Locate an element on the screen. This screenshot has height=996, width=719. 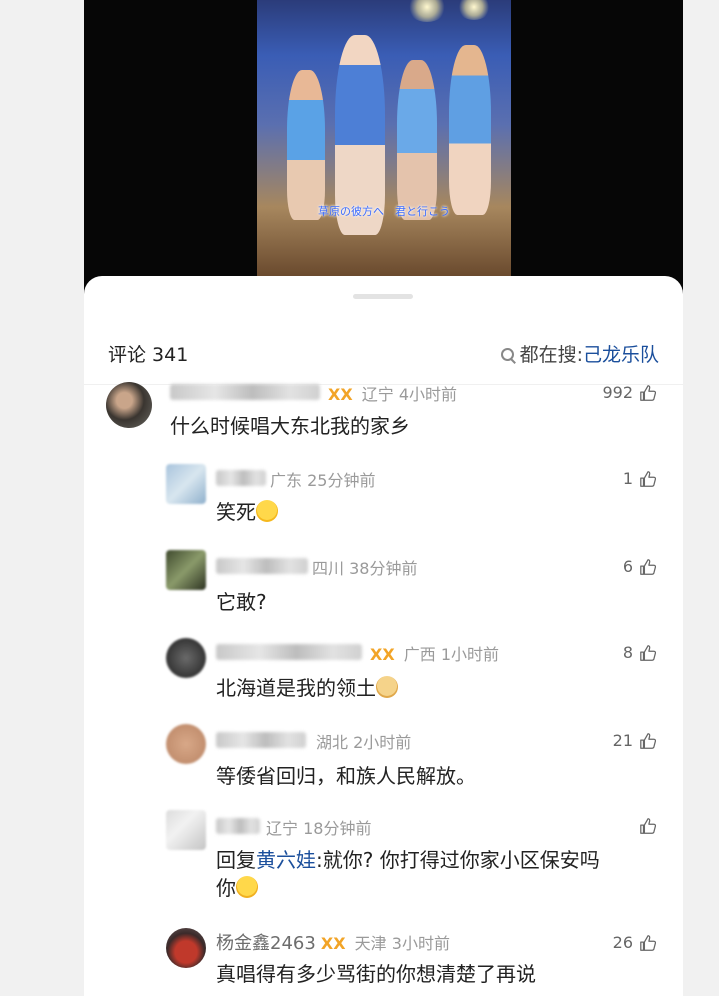
drag-handle is located at coordinates (383, 296).